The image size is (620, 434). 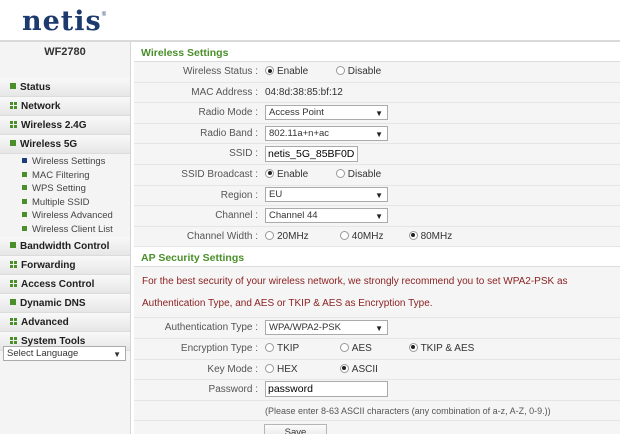 I want to click on menu-access-control: Access Control, so click(x=65, y=284).